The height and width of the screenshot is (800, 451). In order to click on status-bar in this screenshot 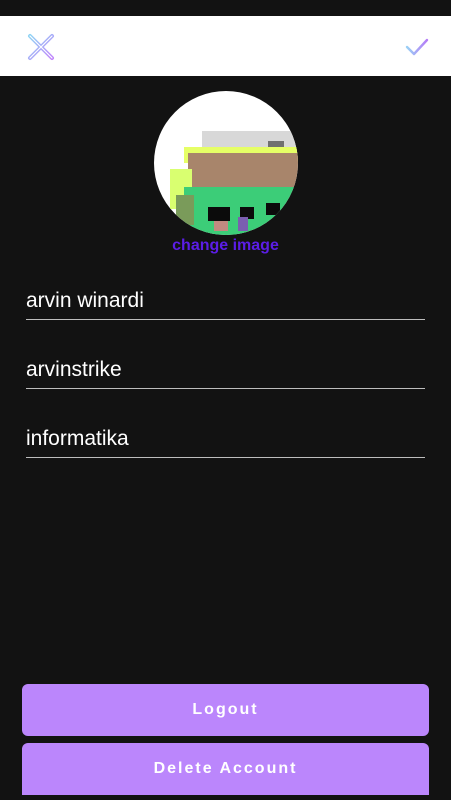, I will do `click(225, 8)`.